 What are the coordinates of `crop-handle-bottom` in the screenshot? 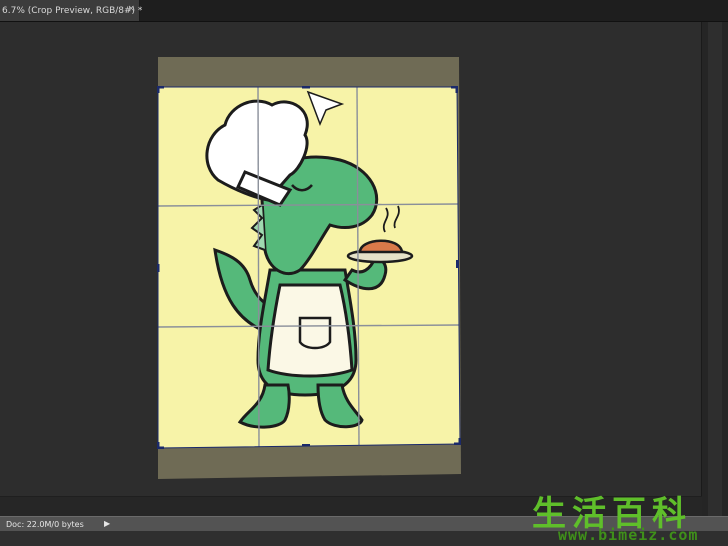 It's located at (306, 445).